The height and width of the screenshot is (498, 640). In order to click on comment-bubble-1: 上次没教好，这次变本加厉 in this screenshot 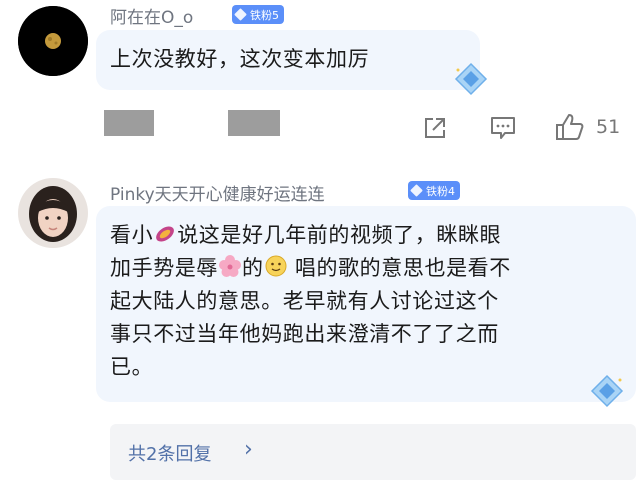, I will do `click(292, 63)`.